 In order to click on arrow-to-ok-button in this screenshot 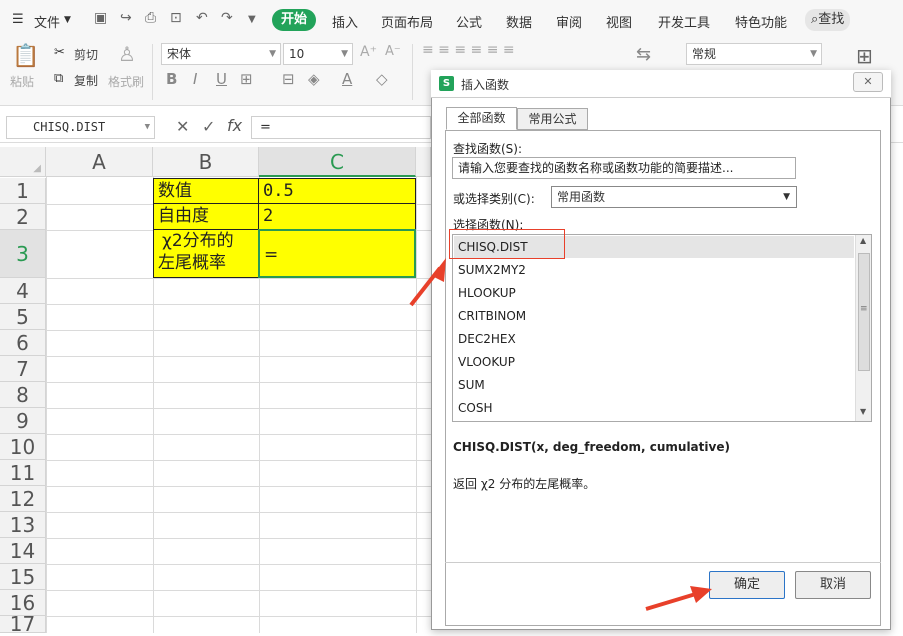, I will do `click(672, 601)`.